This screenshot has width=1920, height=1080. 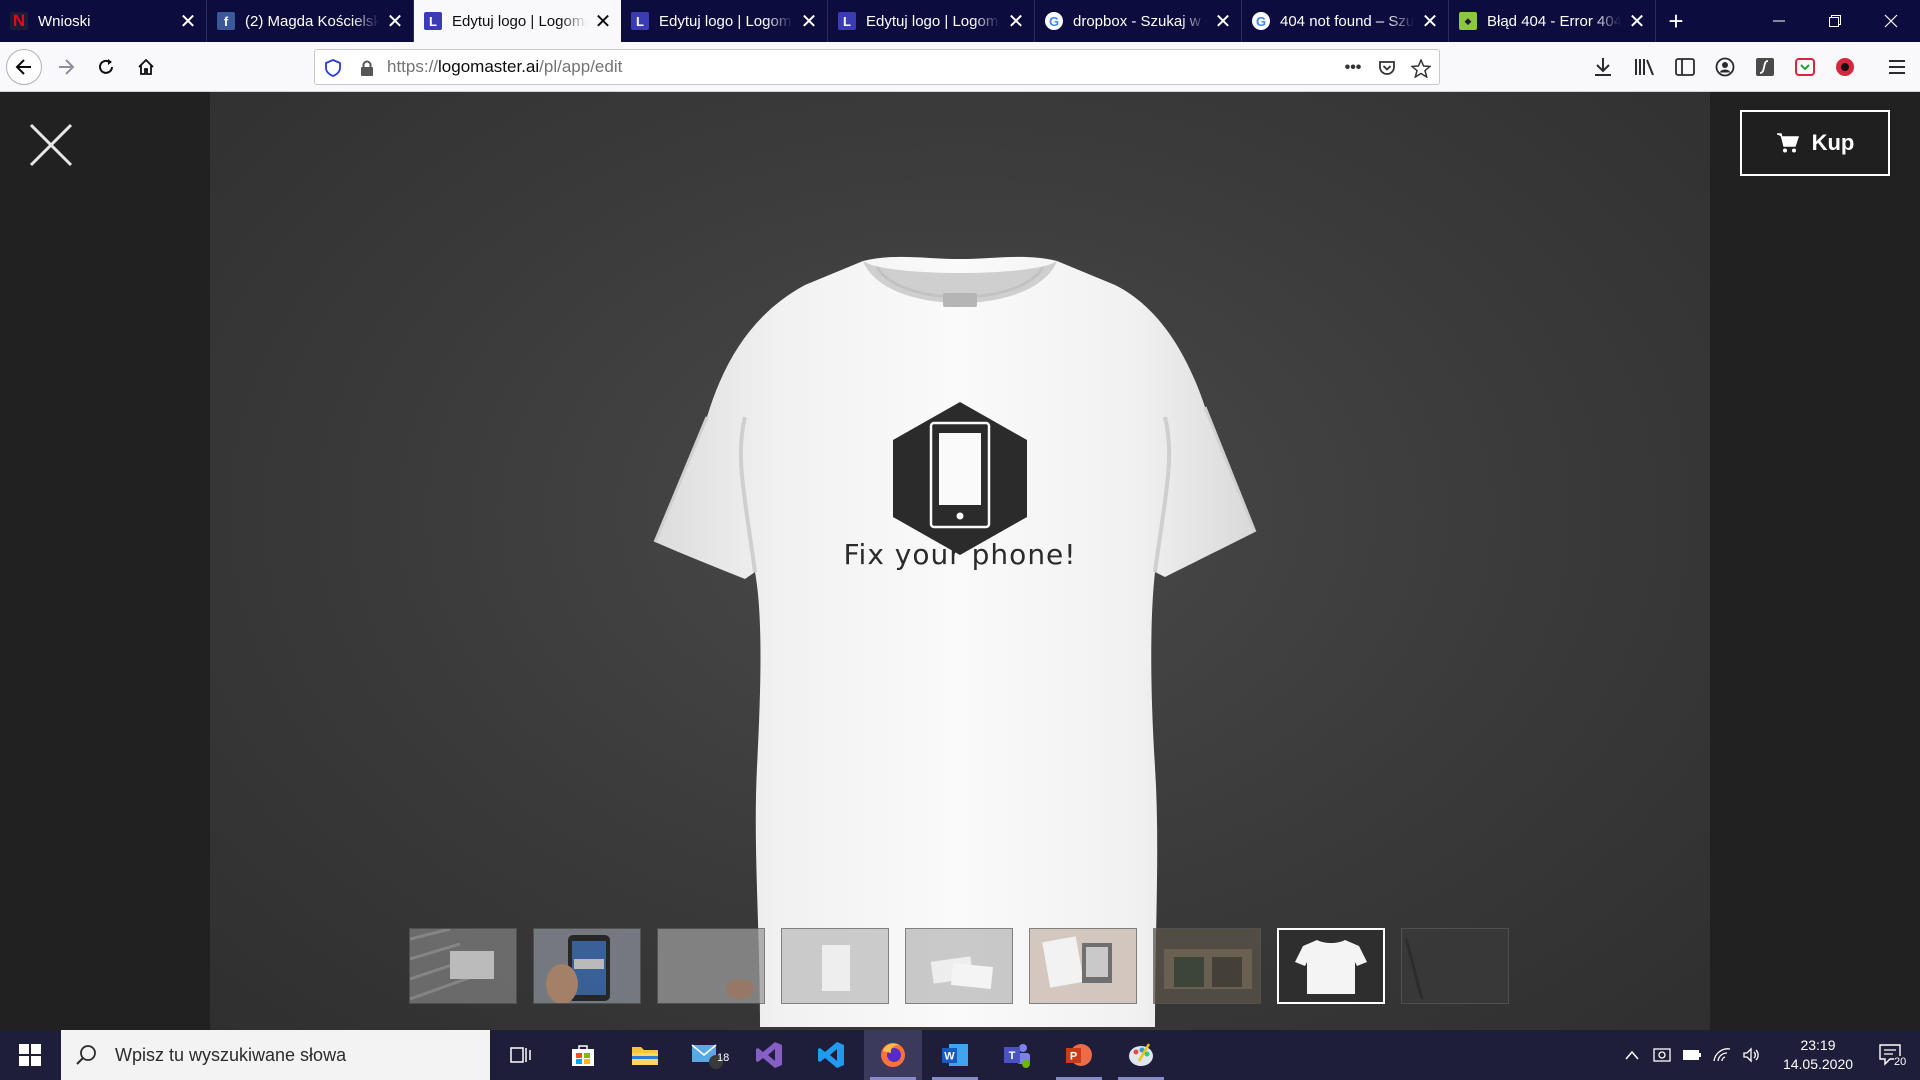 What do you see at coordinates (1818, 1055) in the screenshot?
I see `clock: 23:19 14.05.2020` at bounding box center [1818, 1055].